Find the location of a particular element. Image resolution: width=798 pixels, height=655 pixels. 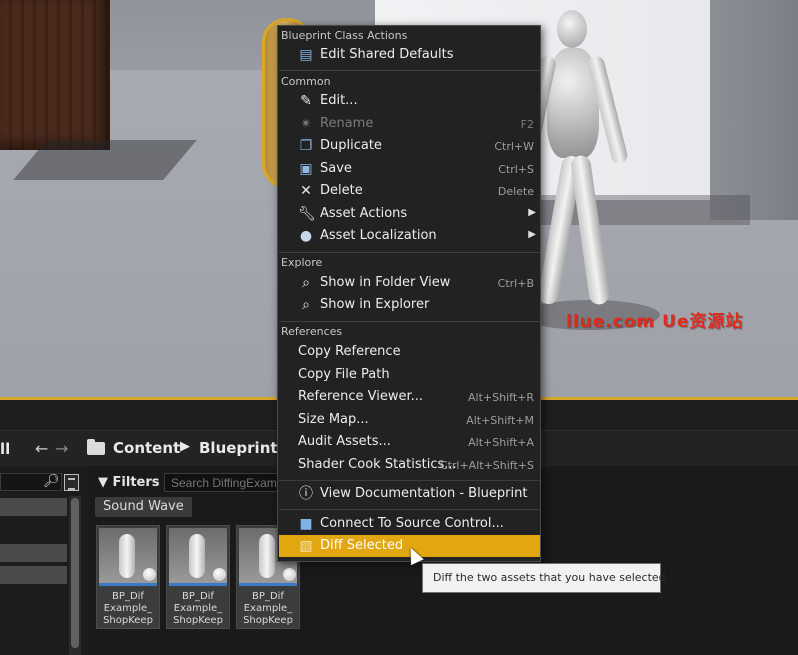

menu-item-edit-shared-defaults: ▤ Edit Shared Defaults is located at coordinates (409, 55).